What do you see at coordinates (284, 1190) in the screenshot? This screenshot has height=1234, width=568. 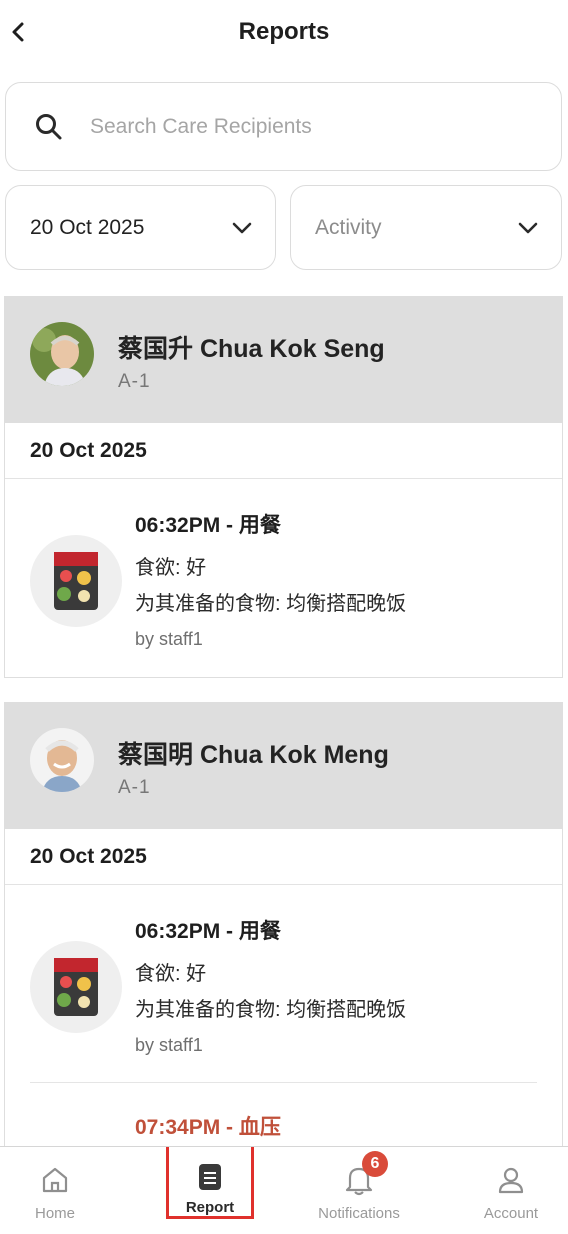 I see `bottom-nav: Home Report 6 Notifications Account` at bounding box center [284, 1190].